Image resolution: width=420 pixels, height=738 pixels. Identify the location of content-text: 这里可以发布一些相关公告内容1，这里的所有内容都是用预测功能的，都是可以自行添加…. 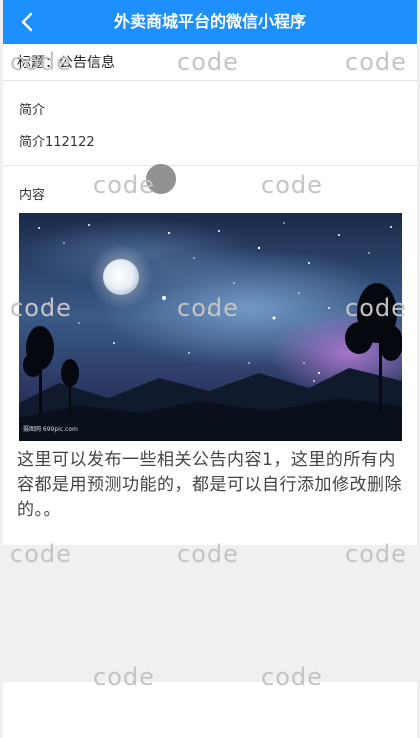
(209, 485).